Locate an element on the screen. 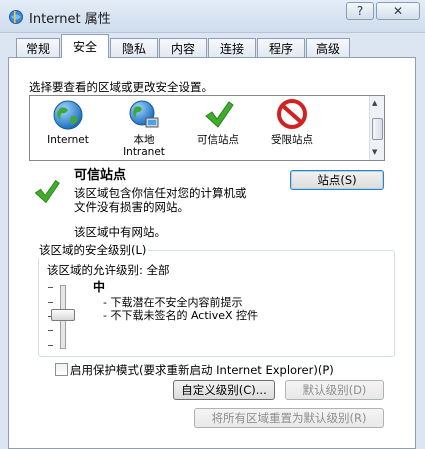 The image size is (425, 449). tab-content: 内容 is located at coordinates (183, 47).